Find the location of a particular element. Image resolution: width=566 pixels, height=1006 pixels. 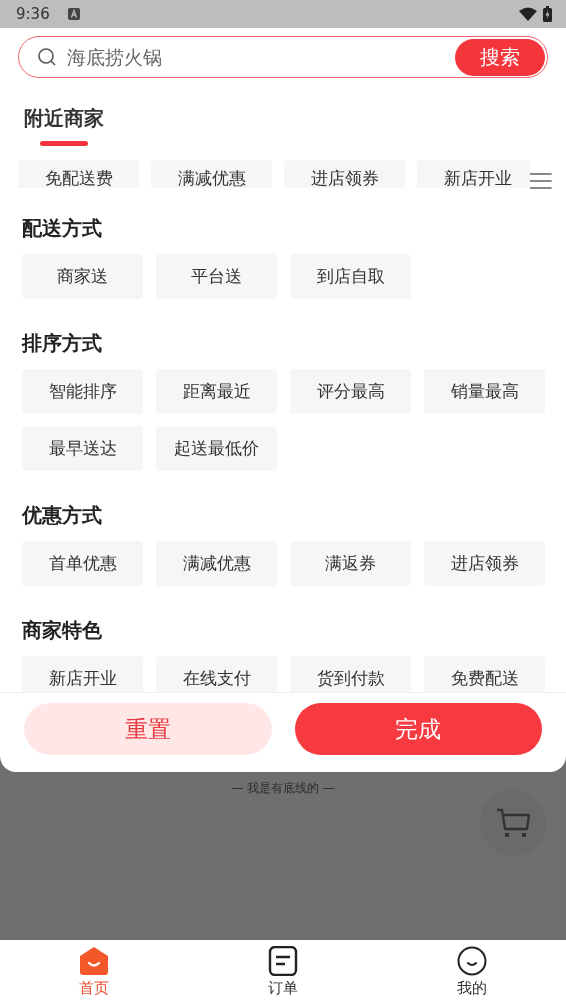

filter-chip: 首单优惠 is located at coordinates (82, 563).